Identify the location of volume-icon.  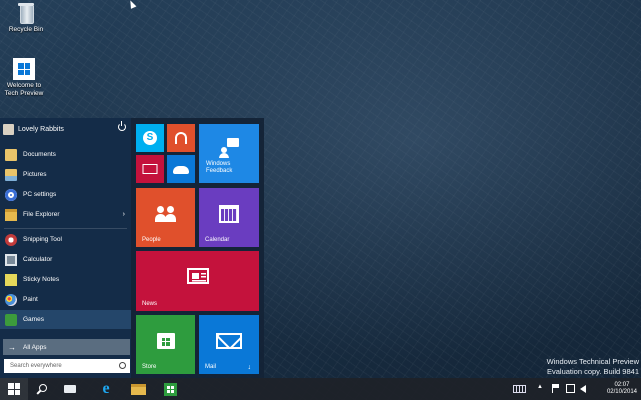
(583, 389).